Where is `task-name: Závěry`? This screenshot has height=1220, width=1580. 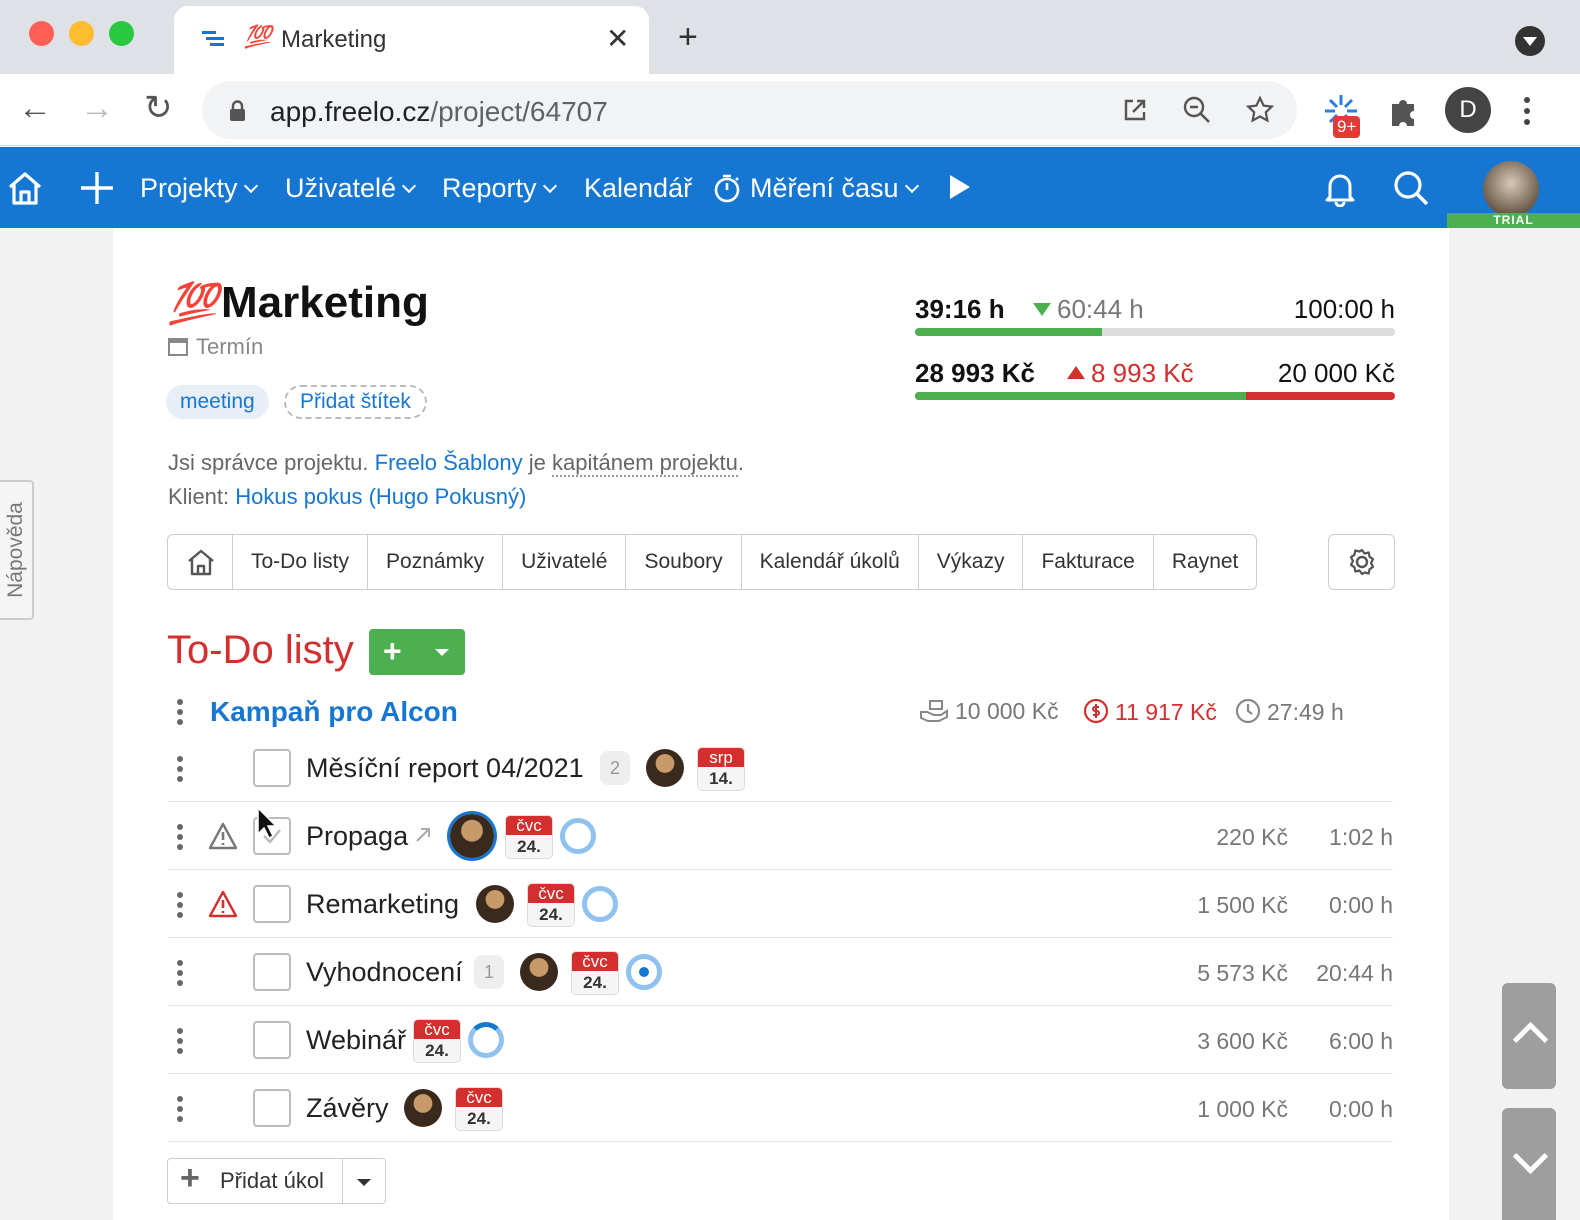
task-name: Závěry is located at coordinates (347, 1108).